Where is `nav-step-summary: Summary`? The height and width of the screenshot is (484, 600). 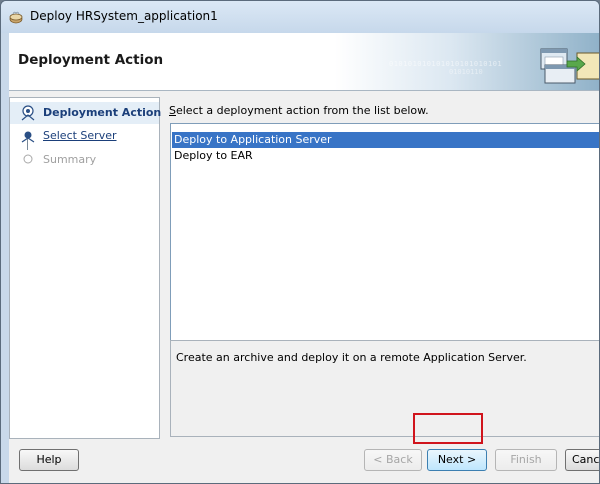
nav-step-summary: Summary is located at coordinates (84, 160).